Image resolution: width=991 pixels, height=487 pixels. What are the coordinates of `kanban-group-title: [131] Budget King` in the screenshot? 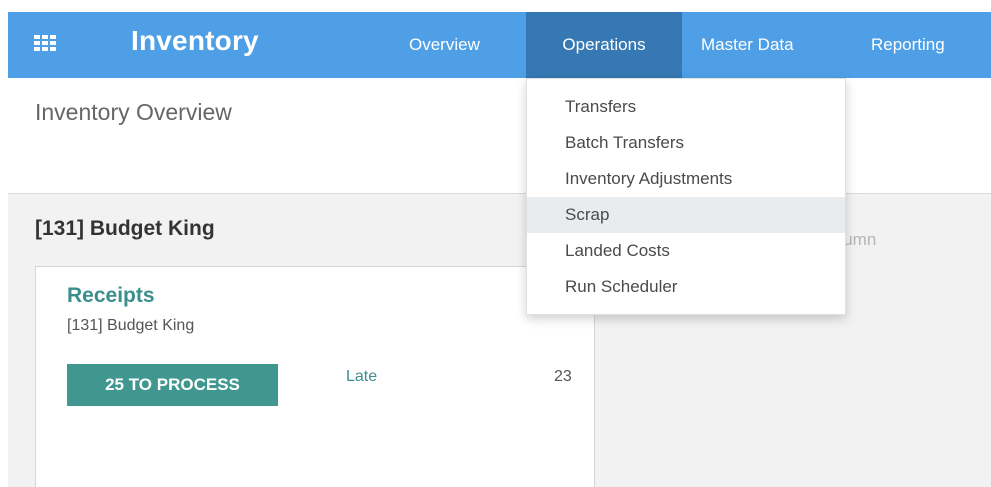 It's located at (125, 228).